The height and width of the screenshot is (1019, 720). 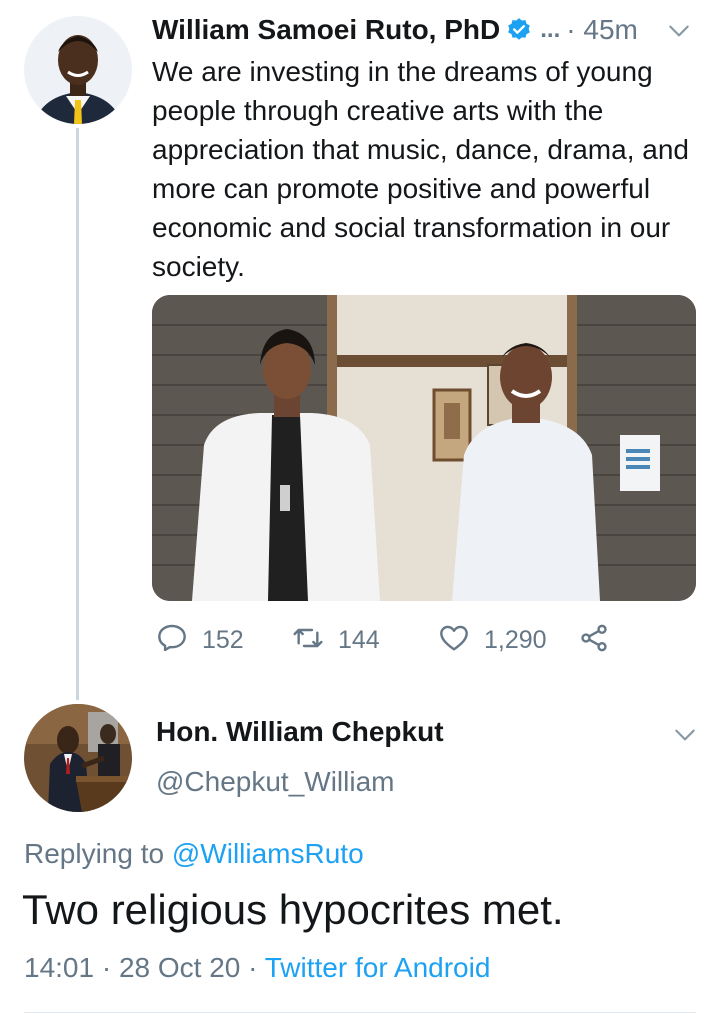 What do you see at coordinates (94, 853) in the screenshot?
I see `replying-to-label: Replying to` at bounding box center [94, 853].